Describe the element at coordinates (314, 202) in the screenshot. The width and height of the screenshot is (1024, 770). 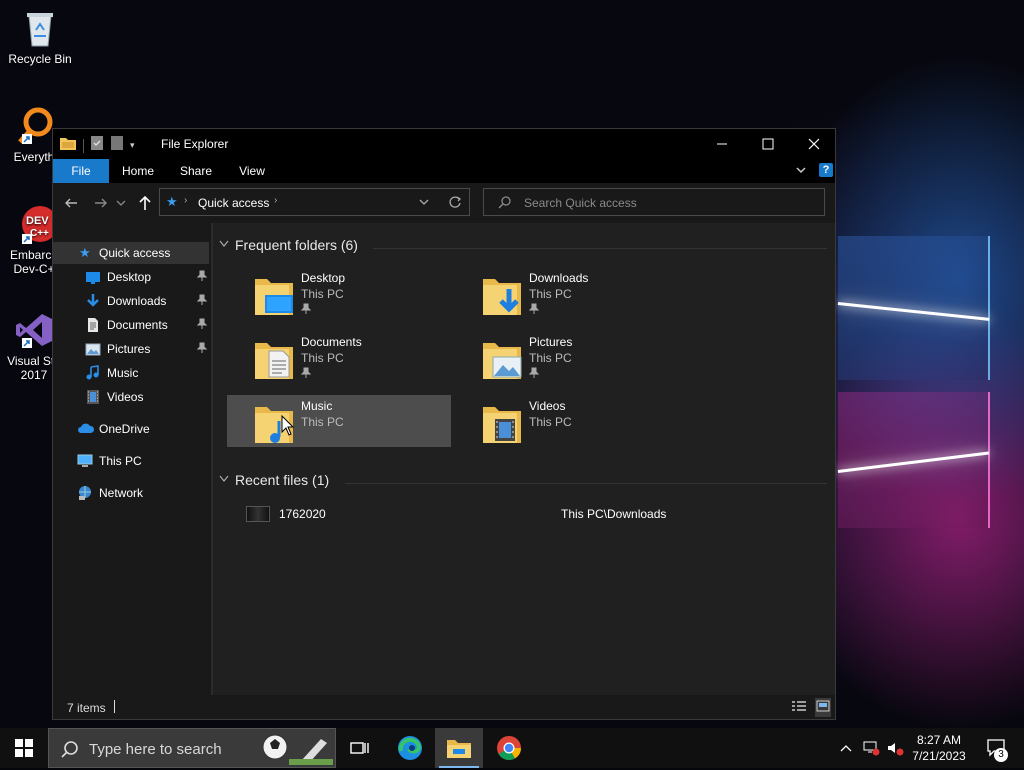
I see `address-bar: ★ › Quick access ›` at that location.